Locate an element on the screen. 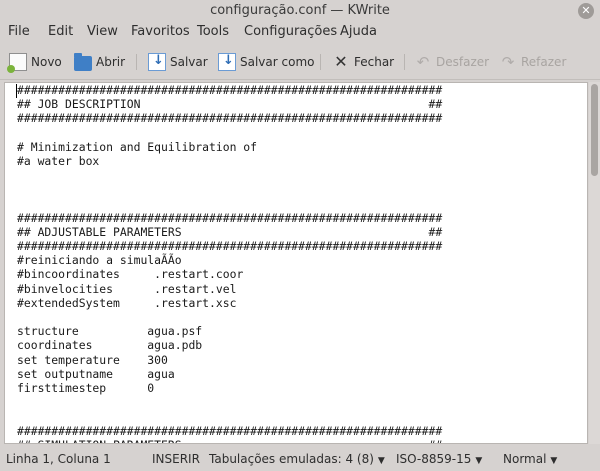 The width and height of the screenshot is (600, 471). highlight-label: Normal is located at coordinates (525, 459).